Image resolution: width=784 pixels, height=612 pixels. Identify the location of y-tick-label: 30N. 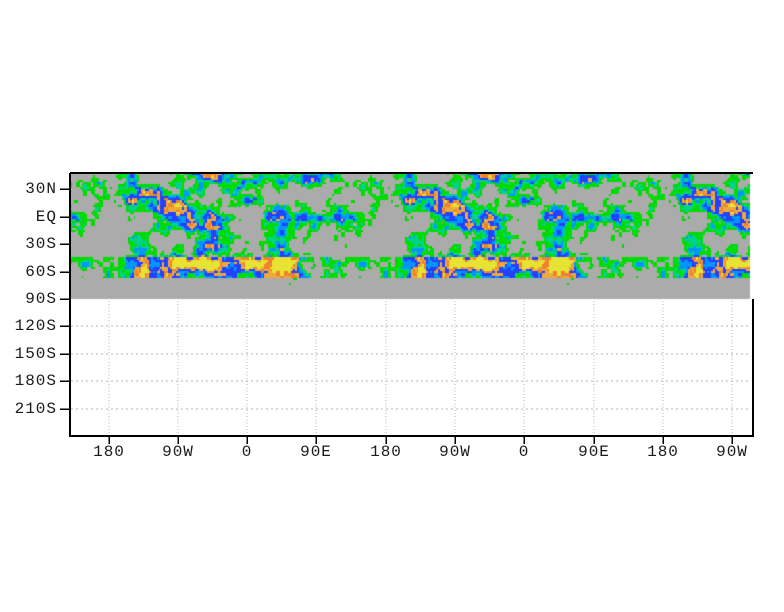
(41, 189).